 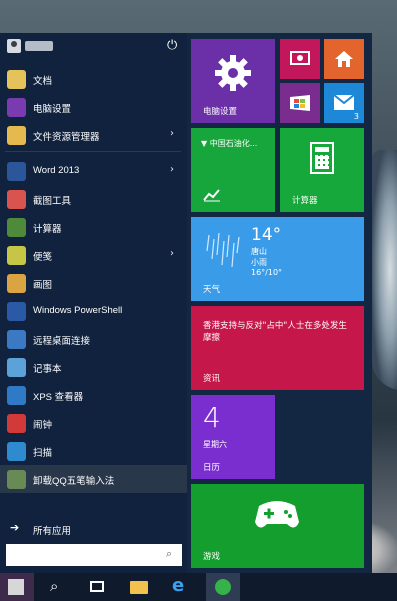 I want to click on menu-item: 远程桌面连接, so click(x=93, y=339).